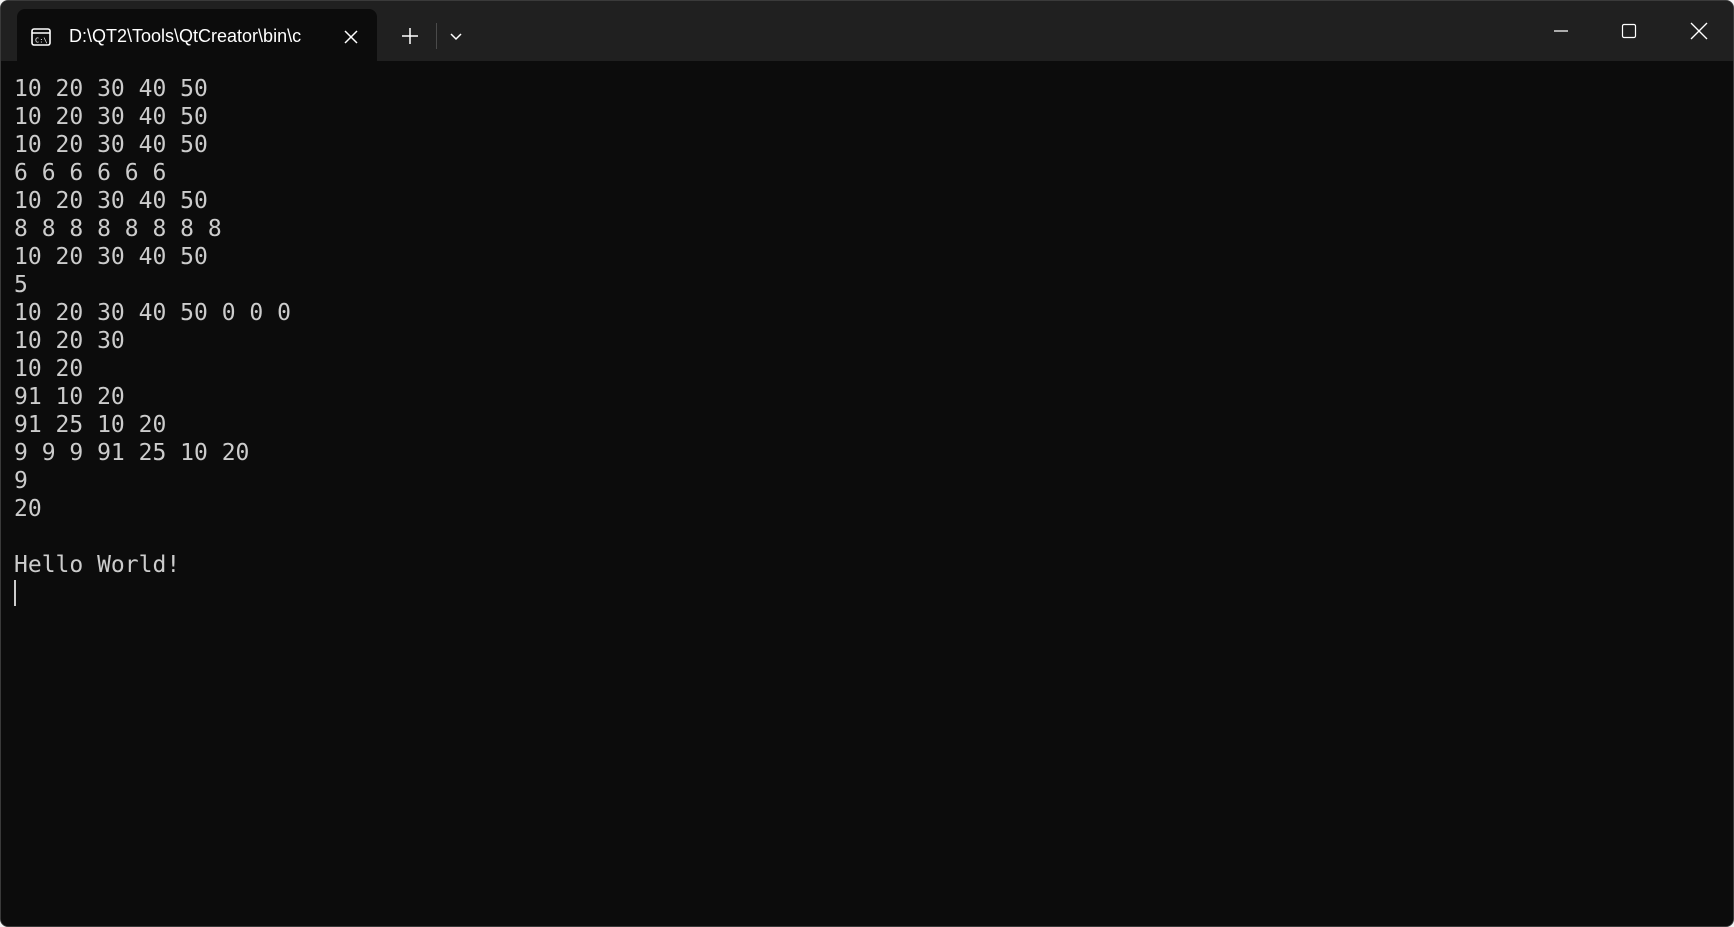 Image resolution: width=1734 pixels, height=927 pixels. I want to click on close-tab-button, so click(351, 37).